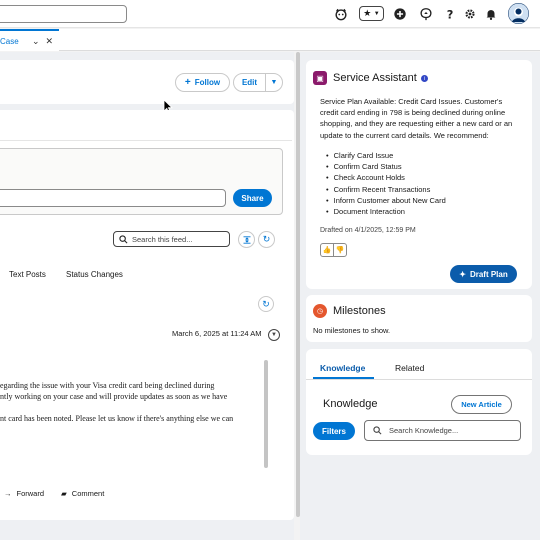 Image resolution: width=540 pixels, height=540 pixels. What do you see at coordinates (320, 311) in the screenshot?
I see `milestones-icon: ◷` at bounding box center [320, 311].